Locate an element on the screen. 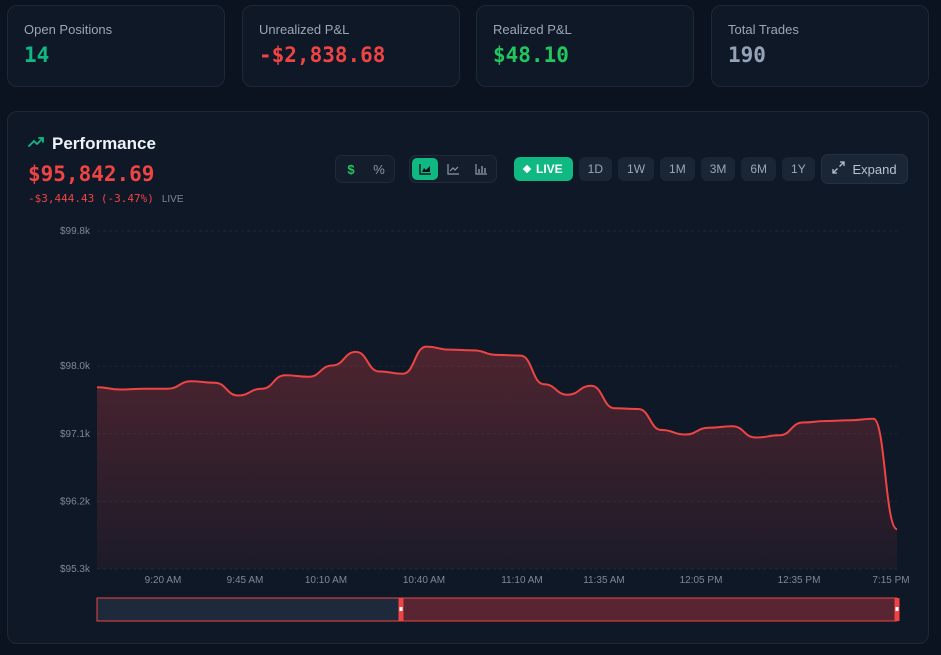 The height and width of the screenshot is (655, 941). stat-card-total-trades: Total Trades 190 is located at coordinates (820, 46).